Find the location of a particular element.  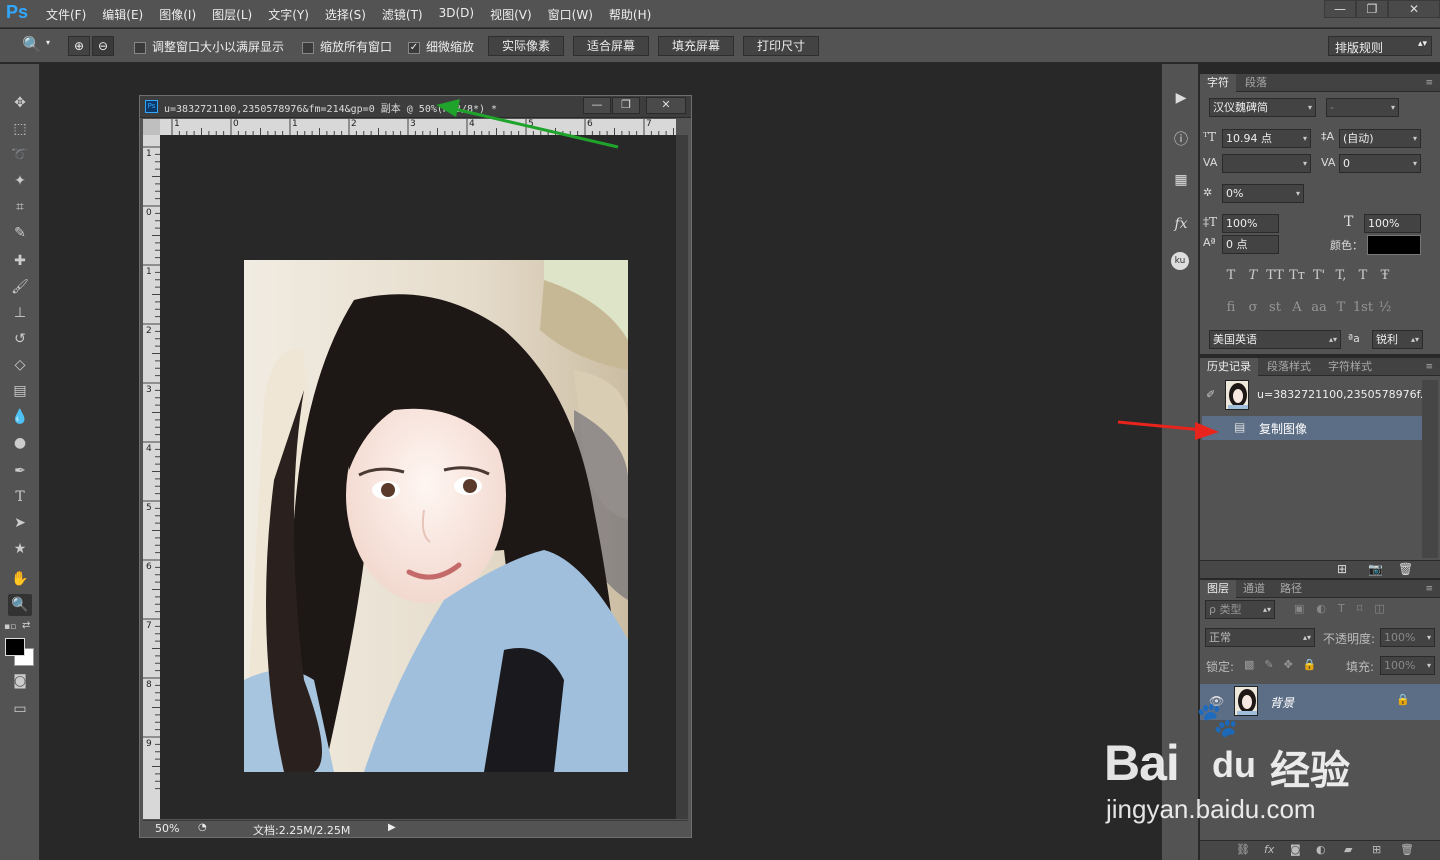

foreground-color-swatch is located at coordinates (15, 647).